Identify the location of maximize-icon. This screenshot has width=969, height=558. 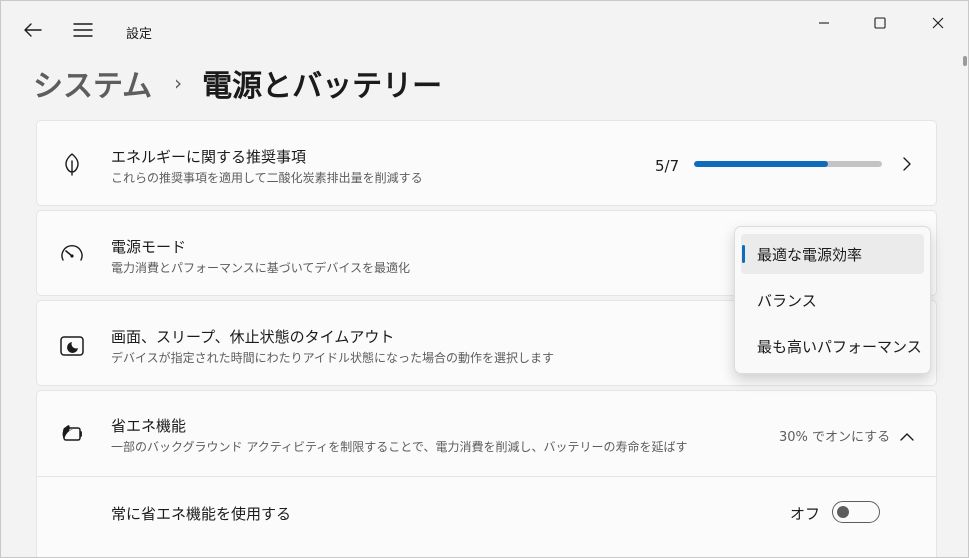
(880, 23).